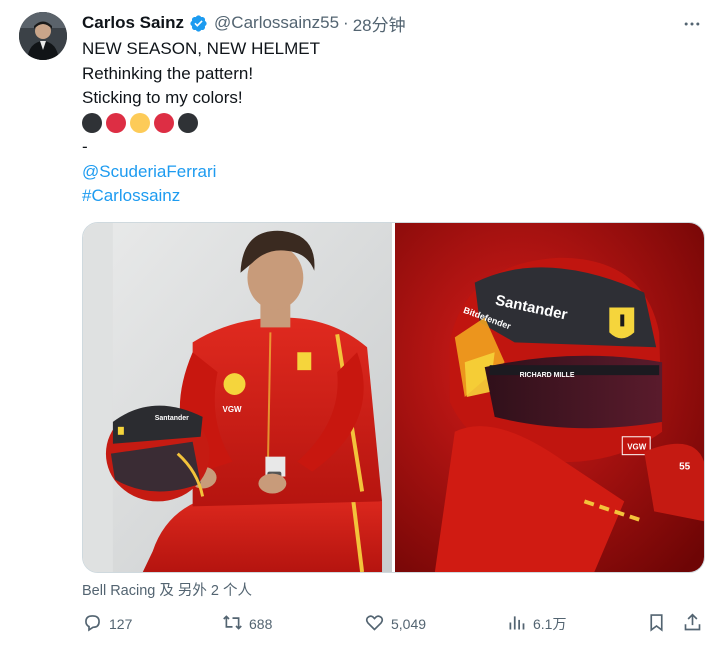 This screenshot has height=648, width=720. Describe the element at coordinates (379, 23) in the screenshot. I see `timestamp: 28分钟` at that location.